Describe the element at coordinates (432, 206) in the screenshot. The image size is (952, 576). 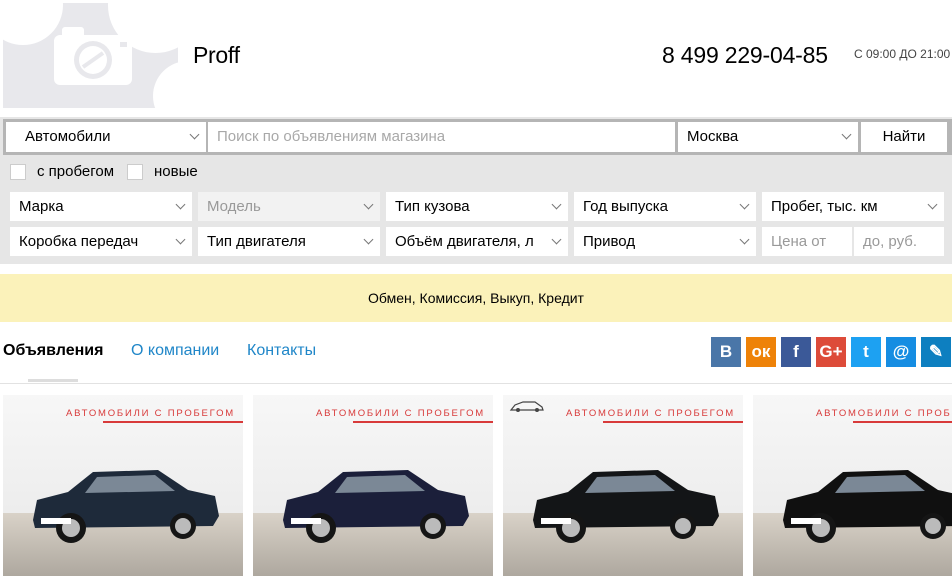
I see `body-type-select-label: Тип кузова` at that location.